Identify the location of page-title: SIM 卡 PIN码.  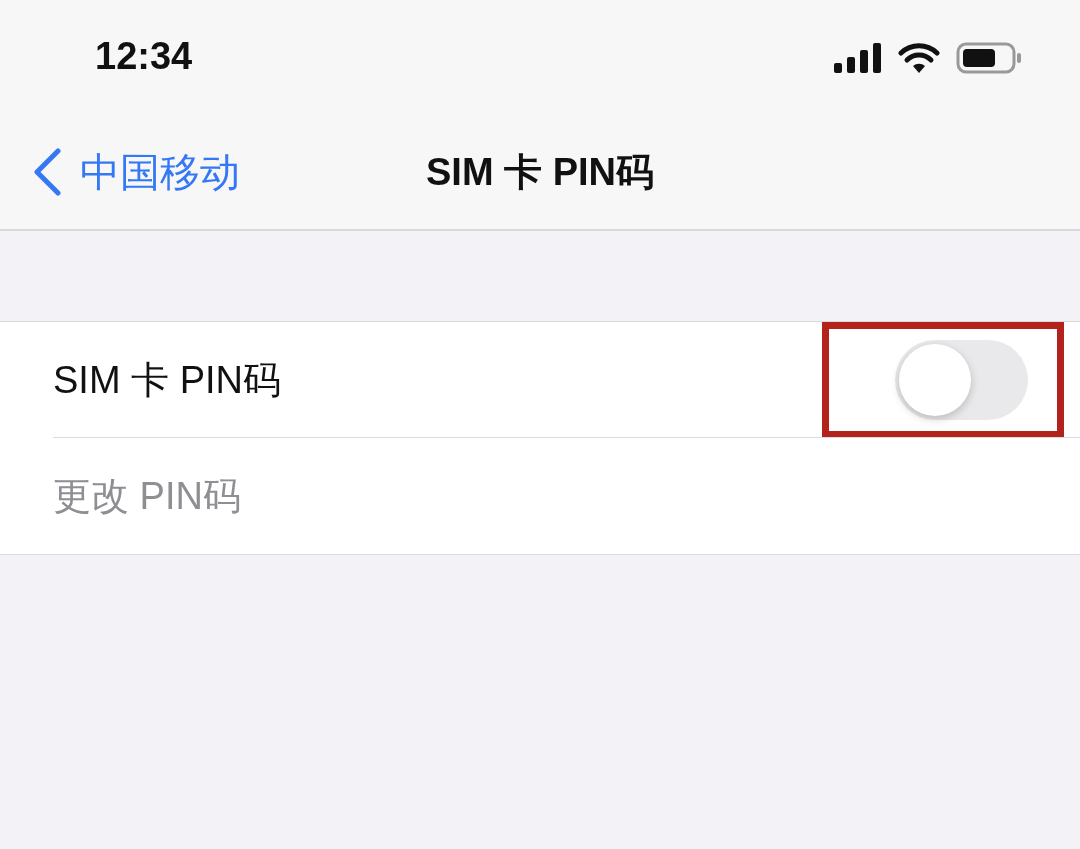
(540, 172).